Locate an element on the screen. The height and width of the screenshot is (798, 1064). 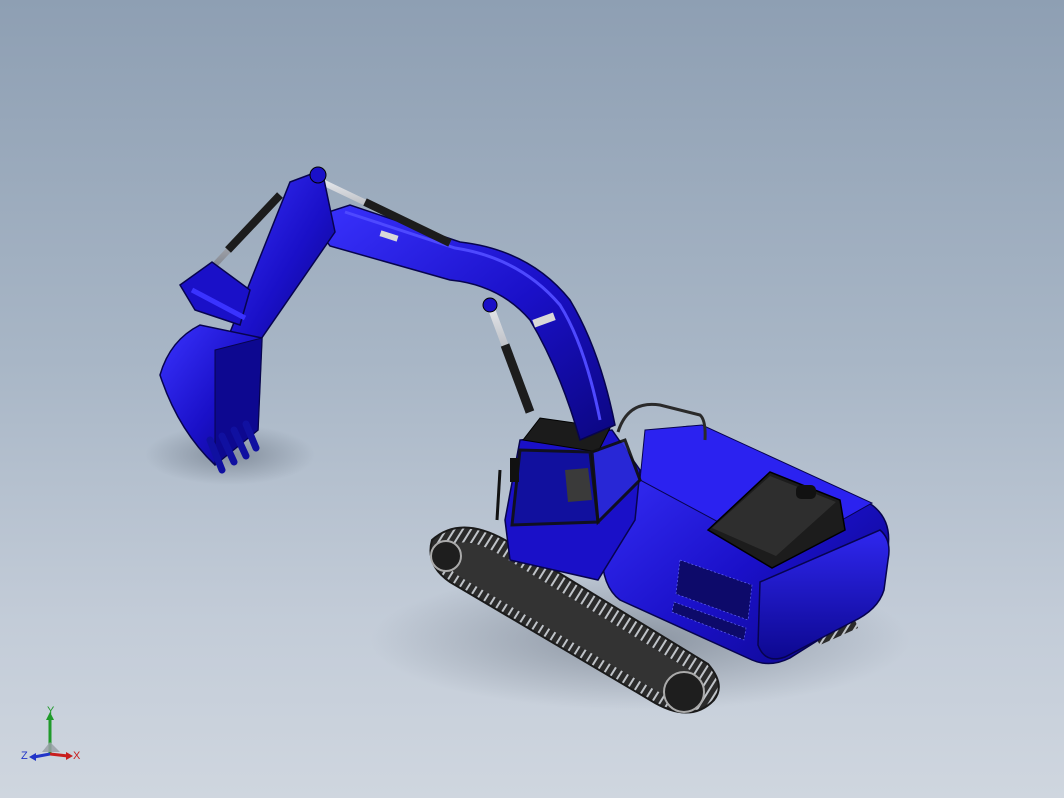
exhaust-cap is located at coordinates (806, 492).